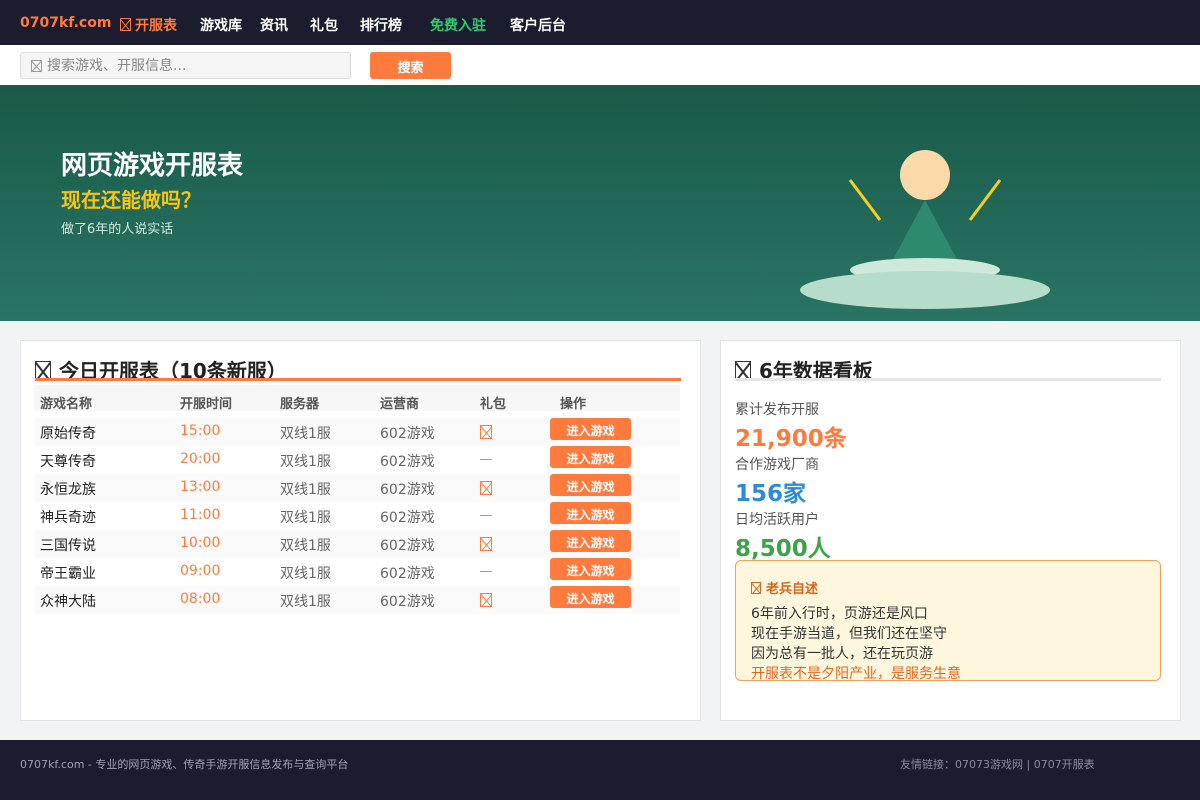  I want to click on table-row: 神兵奇迹 11:00 双线1服 602游戏 进入游戏, so click(357, 516).